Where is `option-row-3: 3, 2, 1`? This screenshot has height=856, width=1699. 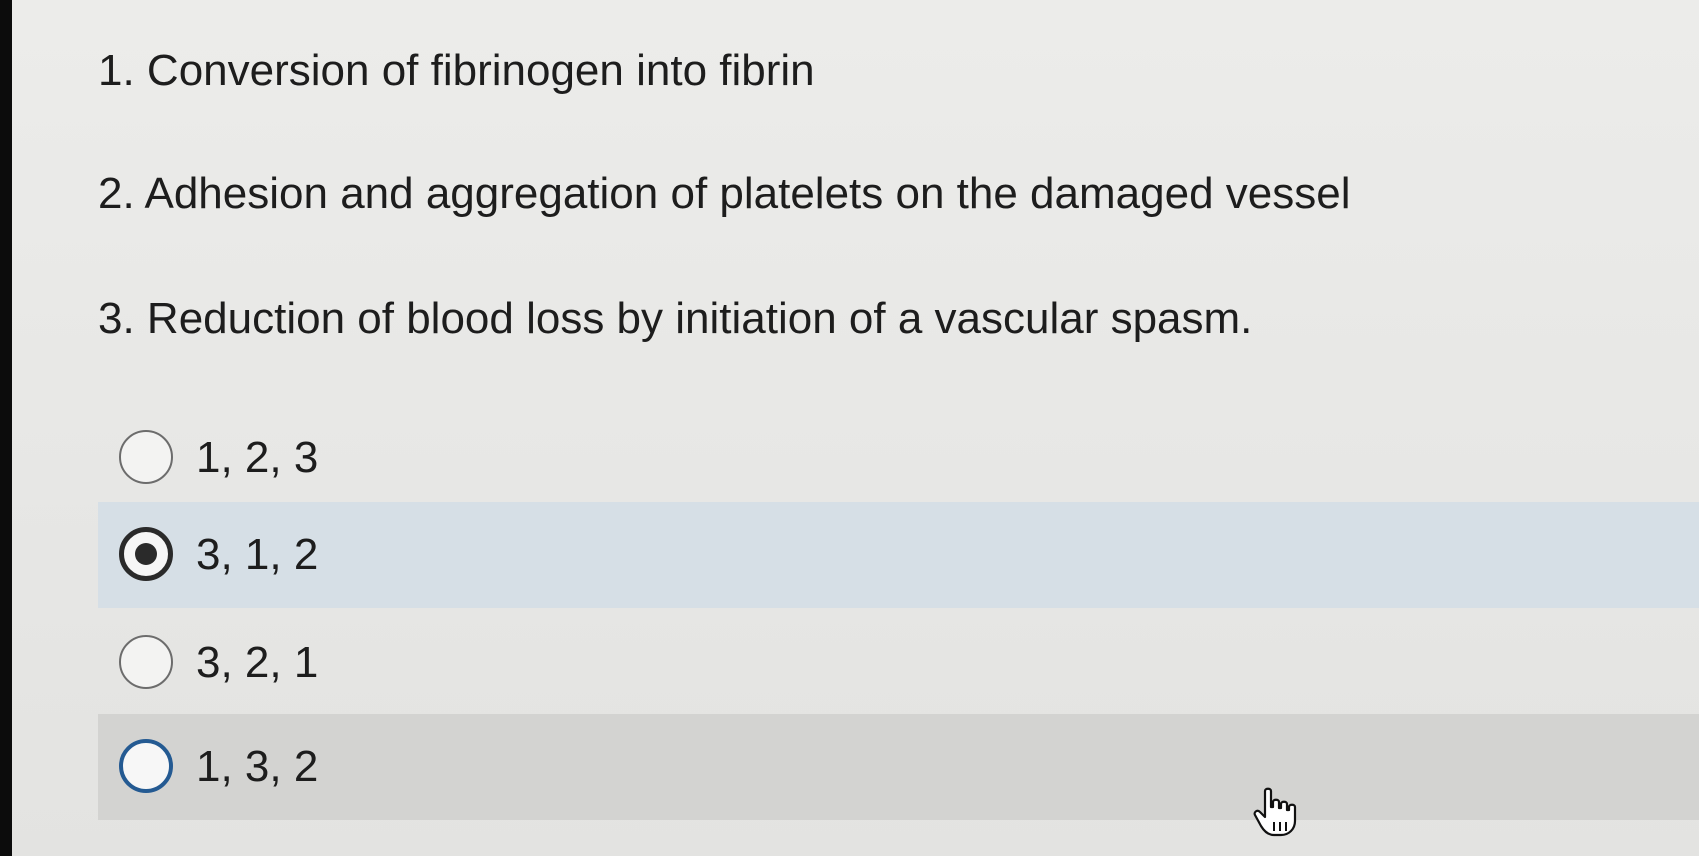 option-row-3: 3, 2, 1 is located at coordinates (898, 663).